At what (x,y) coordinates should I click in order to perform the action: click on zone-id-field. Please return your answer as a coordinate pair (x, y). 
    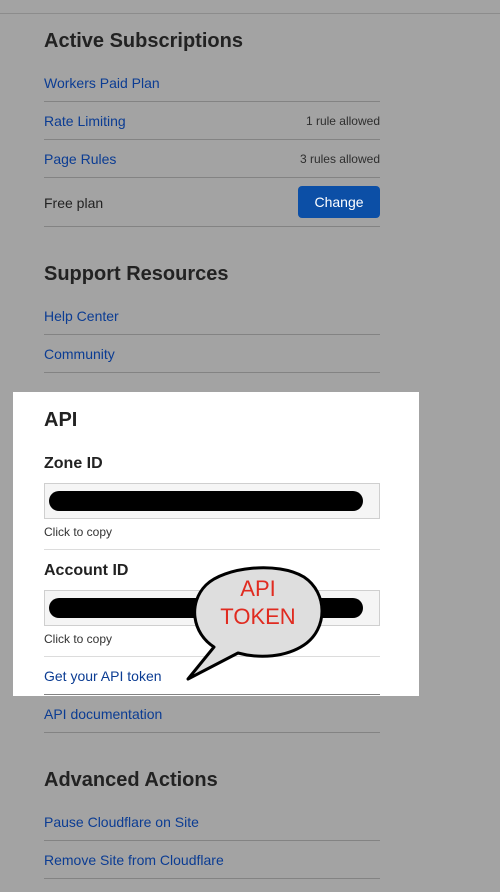
    Looking at the image, I should click on (212, 501).